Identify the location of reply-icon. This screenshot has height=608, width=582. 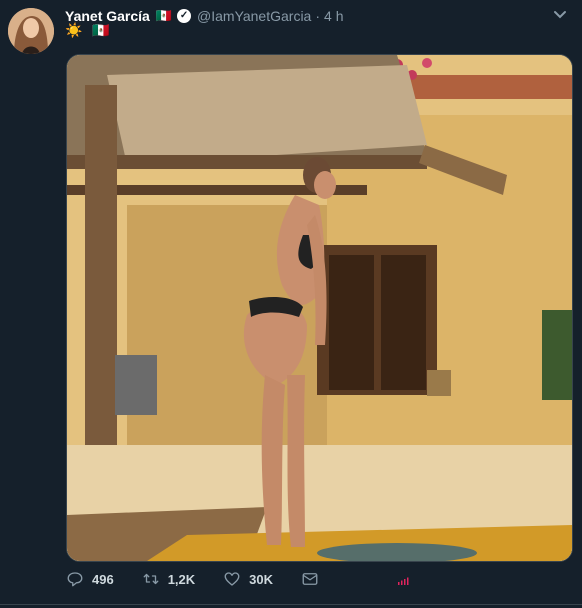
(75, 579).